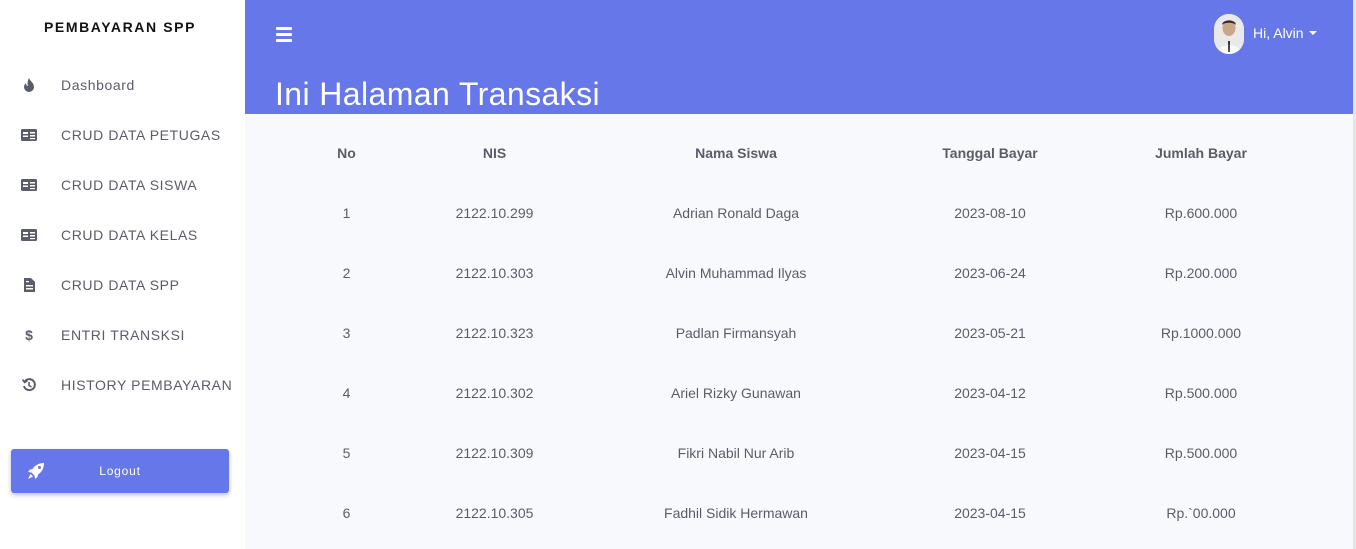 This screenshot has width=1356, height=549. Describe the element at coordinates (437, 94) in the screenshot. I see `page-title: Ini Halaman Transaksi` at that location.